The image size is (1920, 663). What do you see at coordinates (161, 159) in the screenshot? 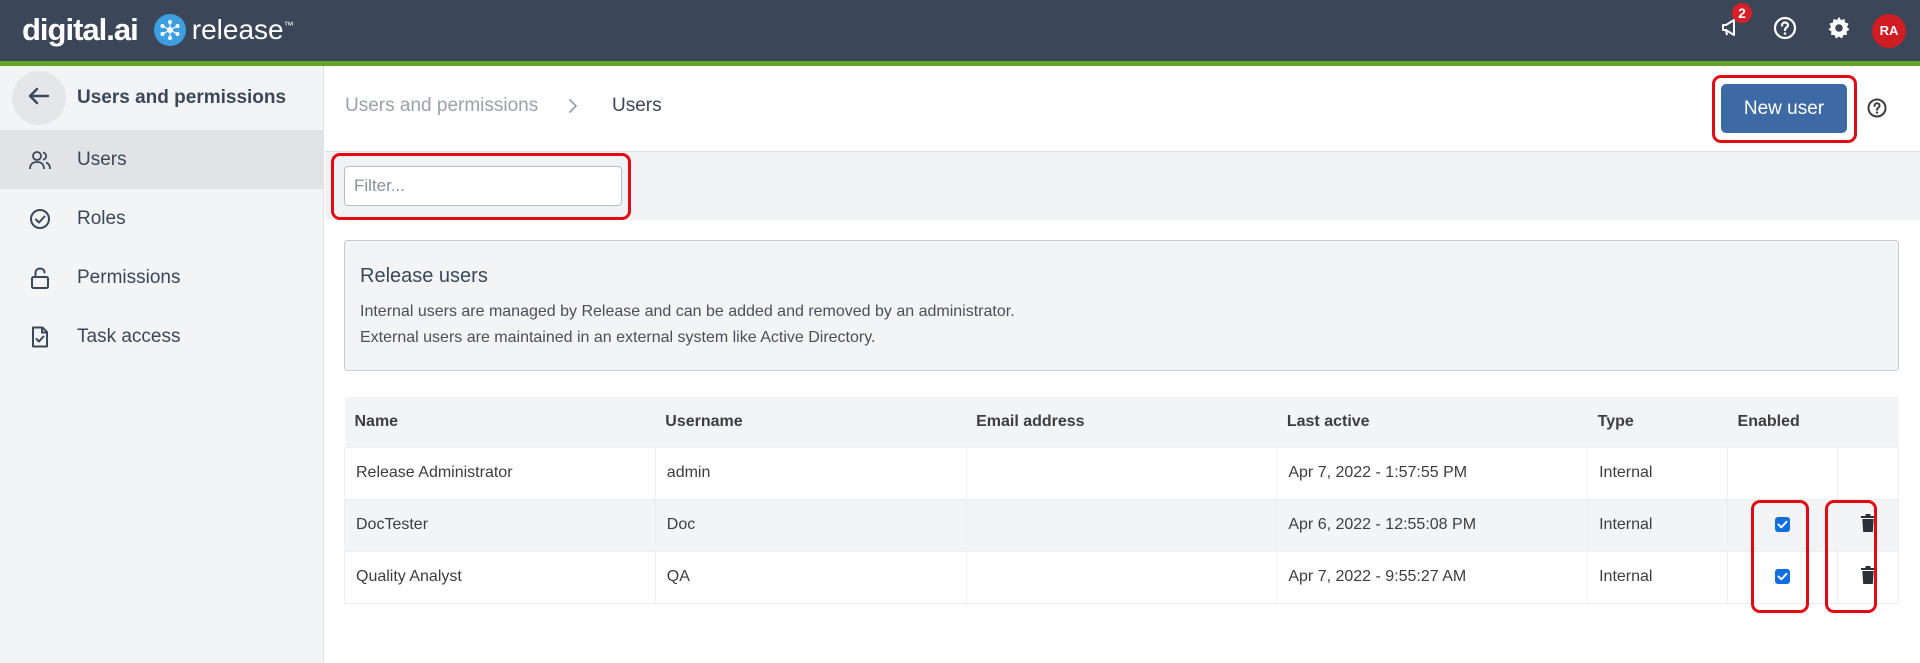
I see `sidebar-item-users: Users` at bounding box center [161, 159].